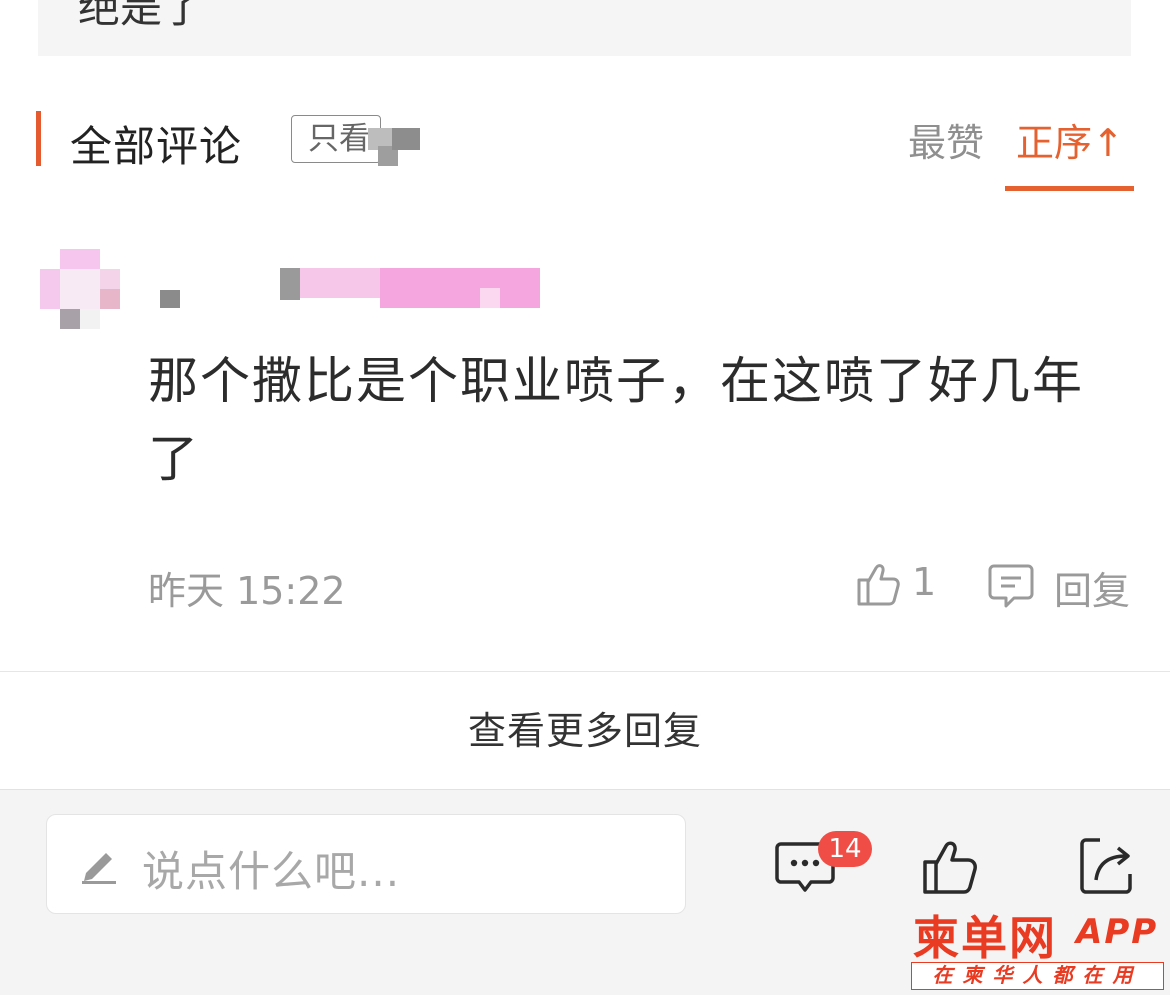  I want to click on divider, so click(585, 671).